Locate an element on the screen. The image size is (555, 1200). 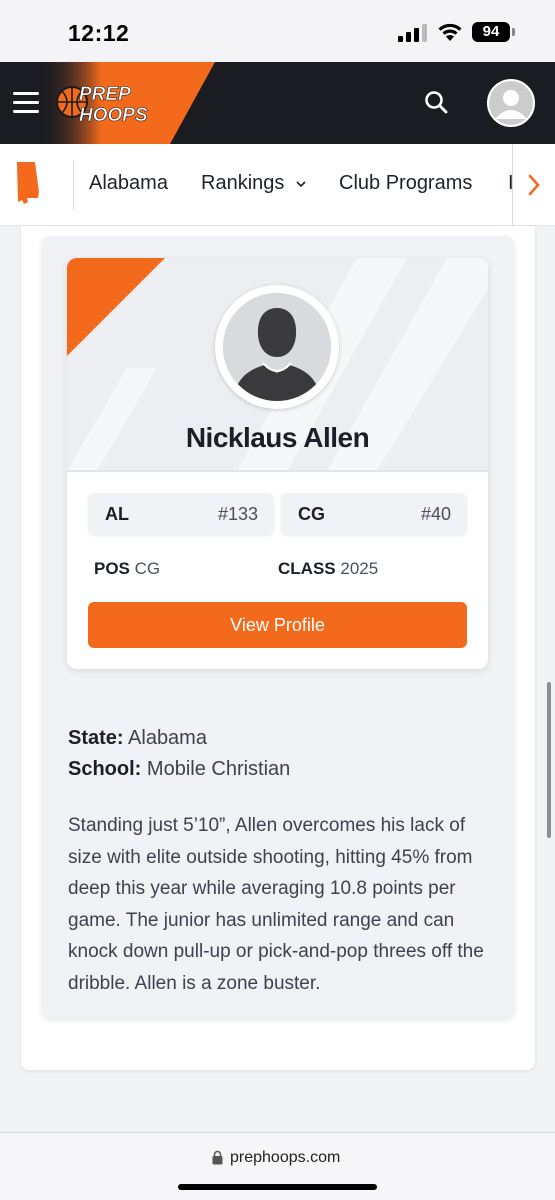
player-silhouette-icon is located at coordinates (277, 347).